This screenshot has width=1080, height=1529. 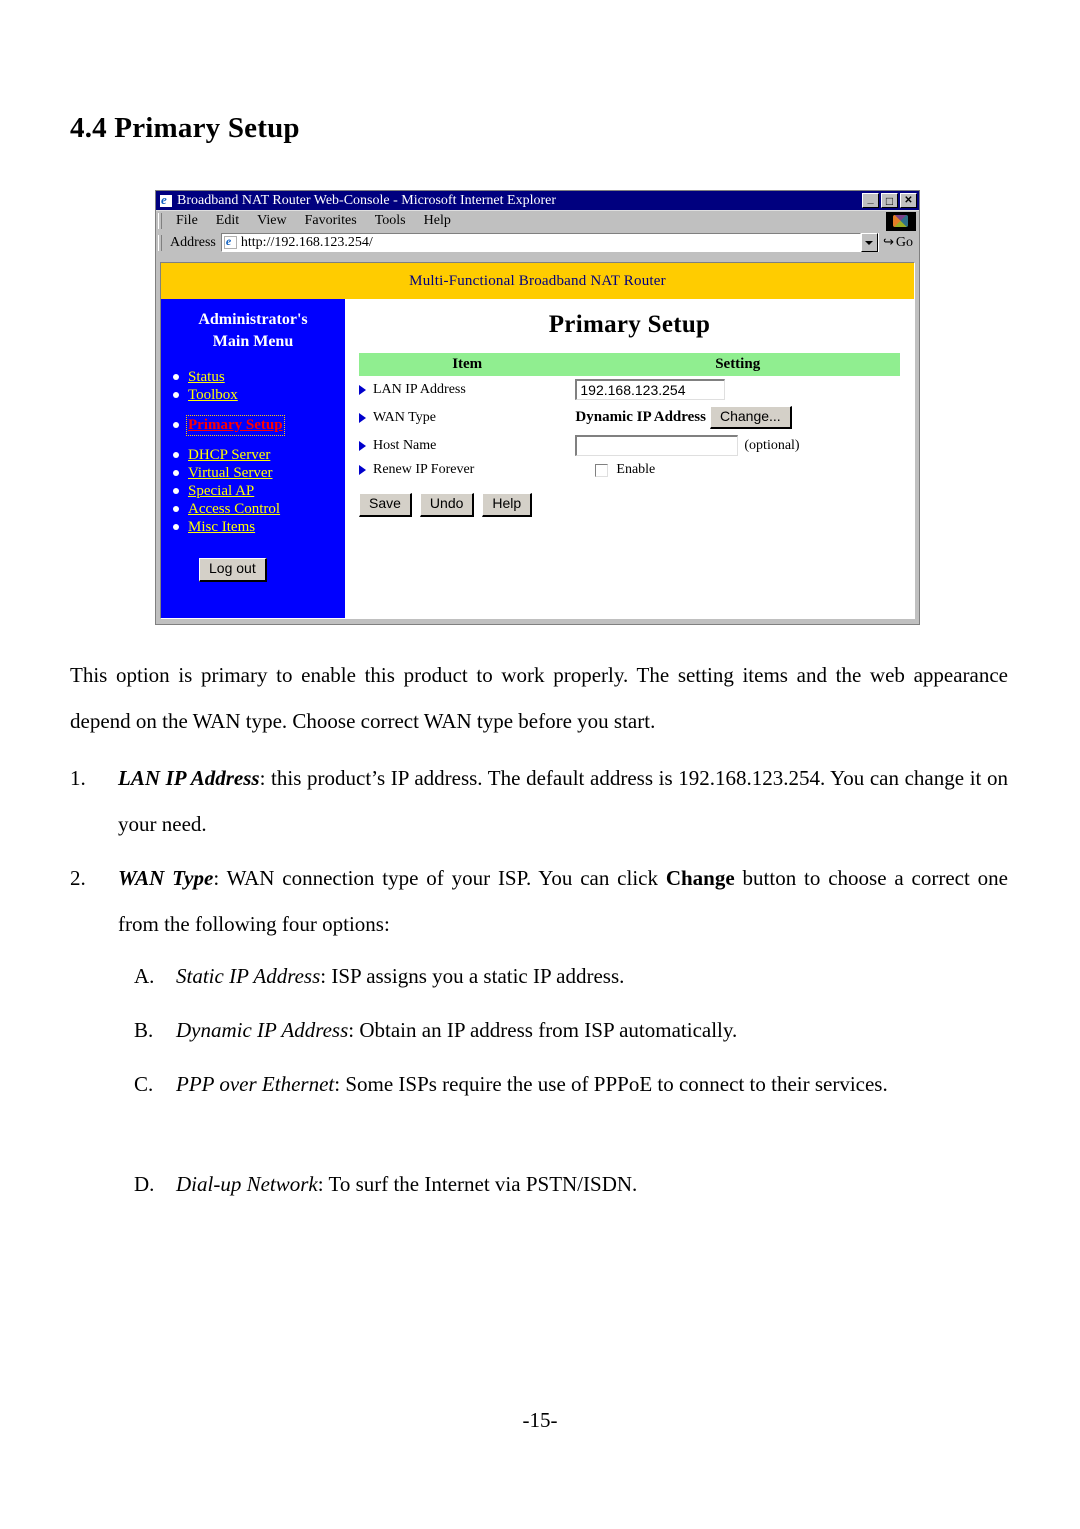 I want to click on table-row-renew-ip-forever: Renew IP Forever Enable, so click(x=629, y=470).